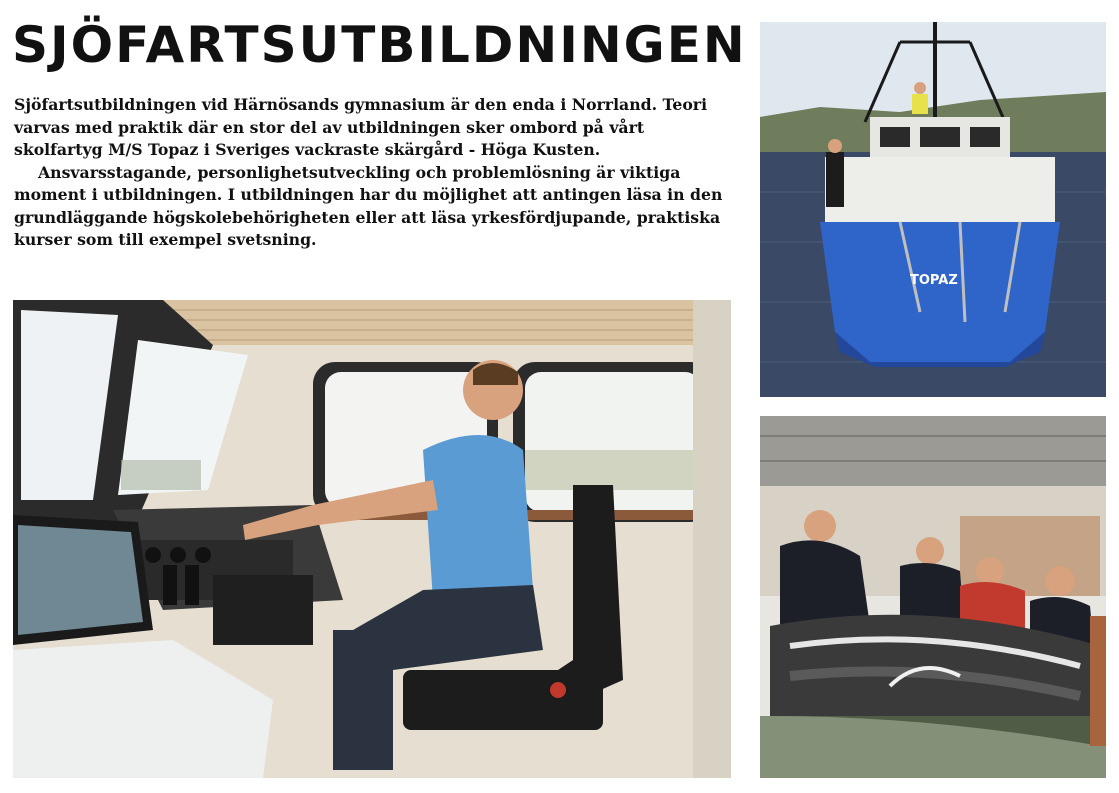 The height and width of the screenshot is (793, 1119). I want to click on engine-room-illustration, so click(933, 597).